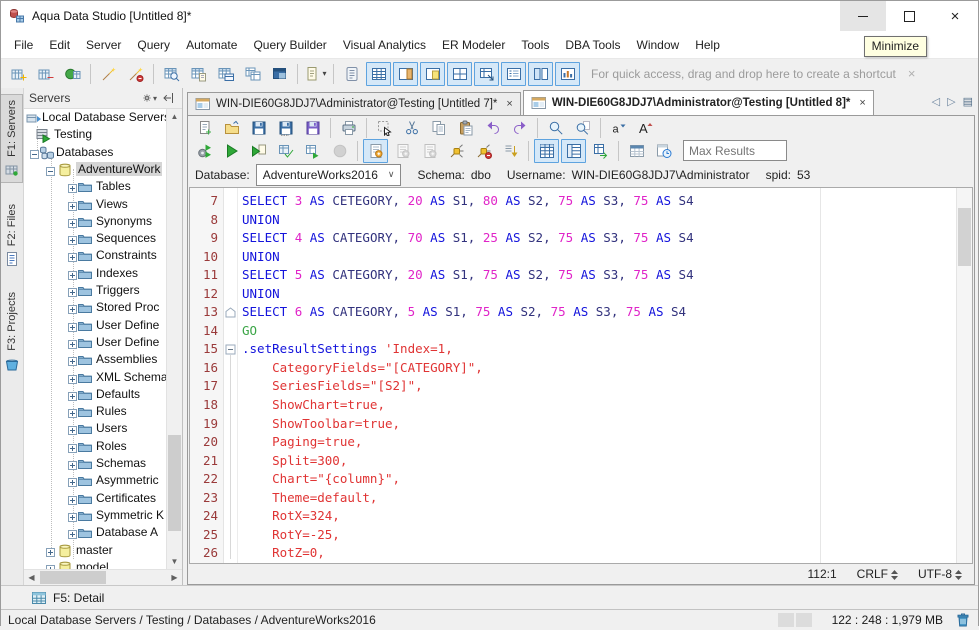 The height and width of the screenshot is (630, 979). I want to click on table-properties-button, so click(279, 74).